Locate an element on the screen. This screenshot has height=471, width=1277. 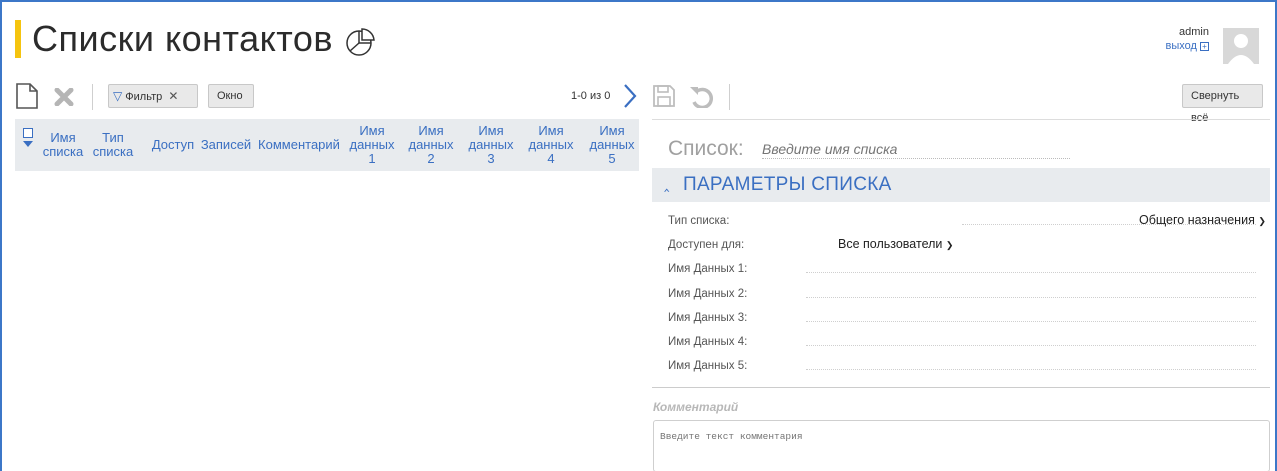
title-marker is located at coordinates (18, 39).